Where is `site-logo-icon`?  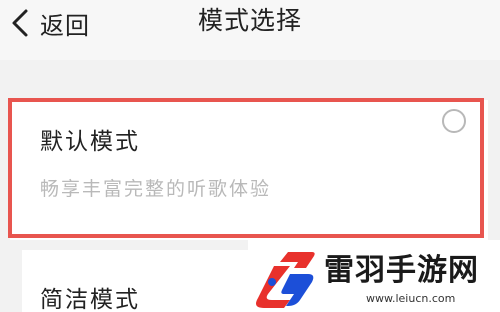 site-logo-icon is located at coordinates (285, 280).